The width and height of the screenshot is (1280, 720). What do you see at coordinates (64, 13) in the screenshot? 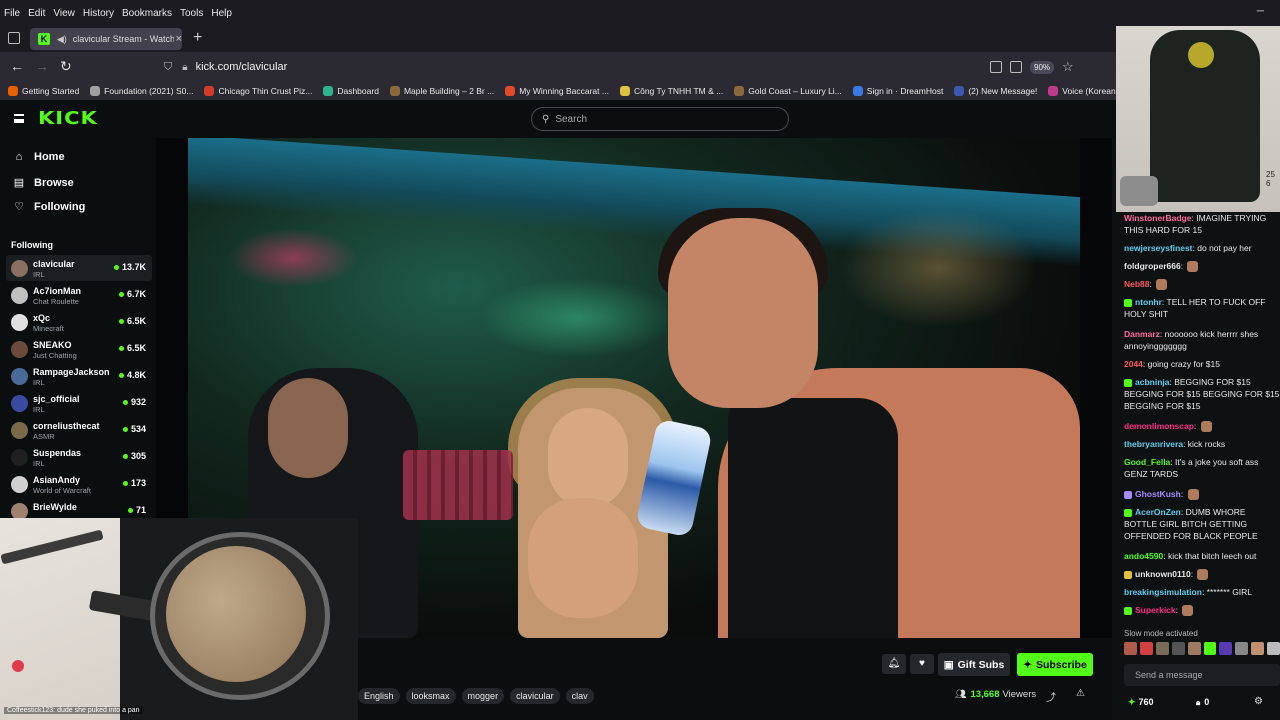
I see `menu-view: View` at bounding box center [64, 13].